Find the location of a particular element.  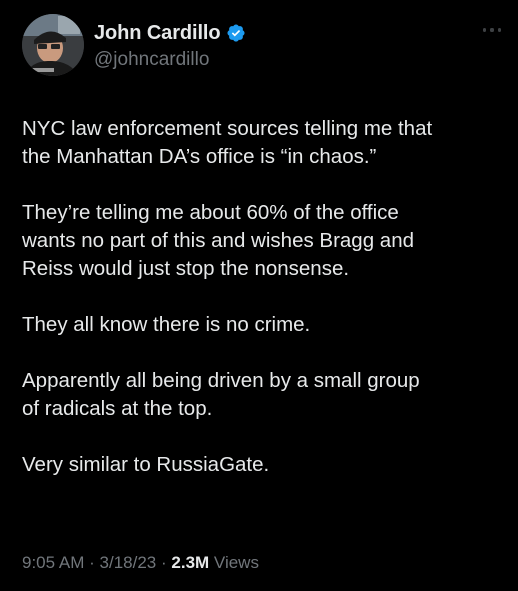

views-count: 2.3M is located at coordinates (190, 562).